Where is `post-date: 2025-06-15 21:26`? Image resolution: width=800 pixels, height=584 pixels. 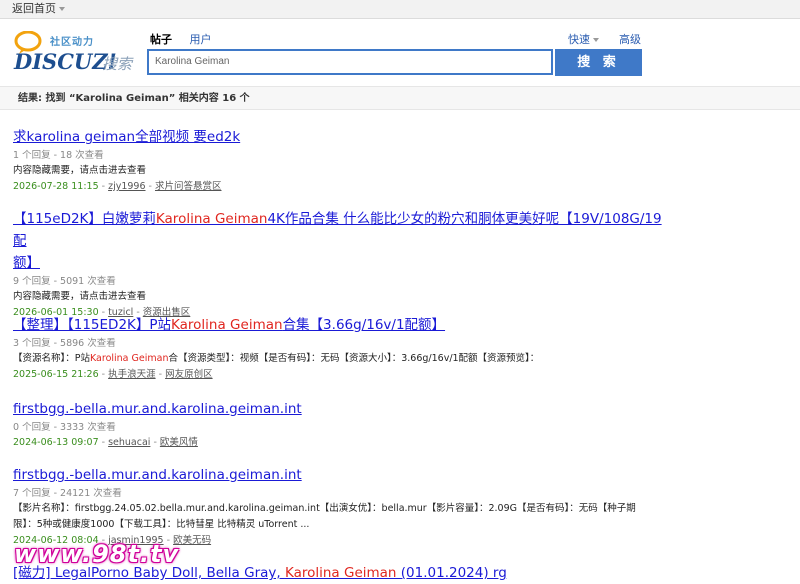 post-date: 2025-06-15 21:26 is located at coordinates (56, 374).